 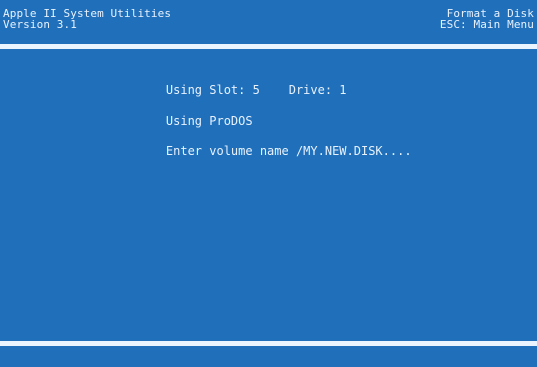 What do you see at coordinates (317, 90) in the screenshot?
I see `drive-label: Drive: 1` at bounding box center [317, 90].